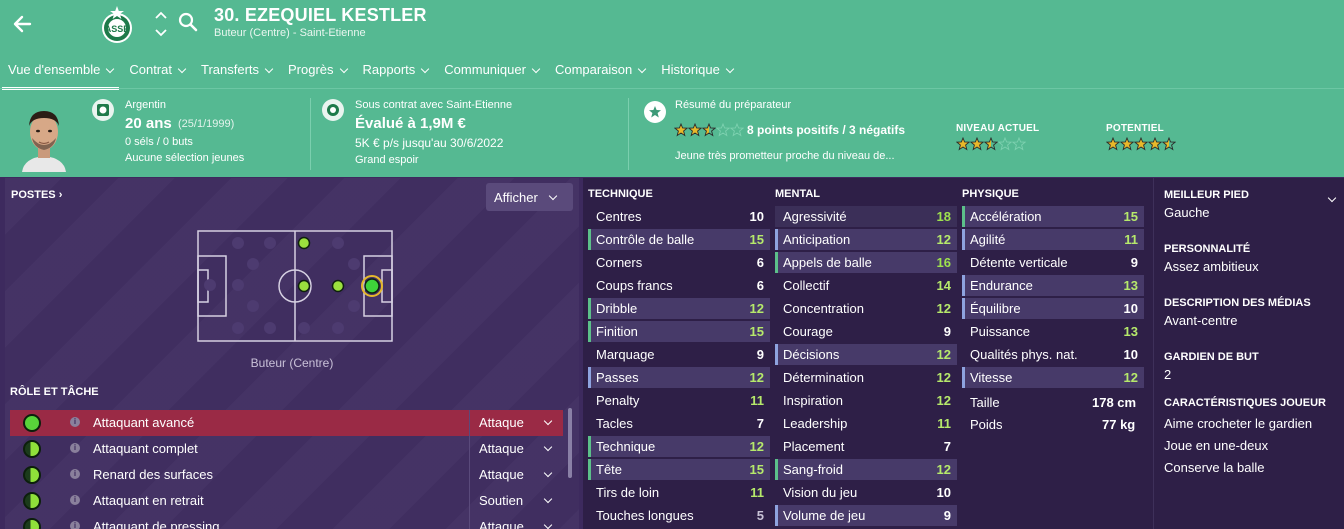 Image resolution: width=1344 pixels, height=529 pixels. Describe the element at coordinates (286, 521) in the screenshot. I see `role-row: i Attaquant de pressing Attaque` at that location.